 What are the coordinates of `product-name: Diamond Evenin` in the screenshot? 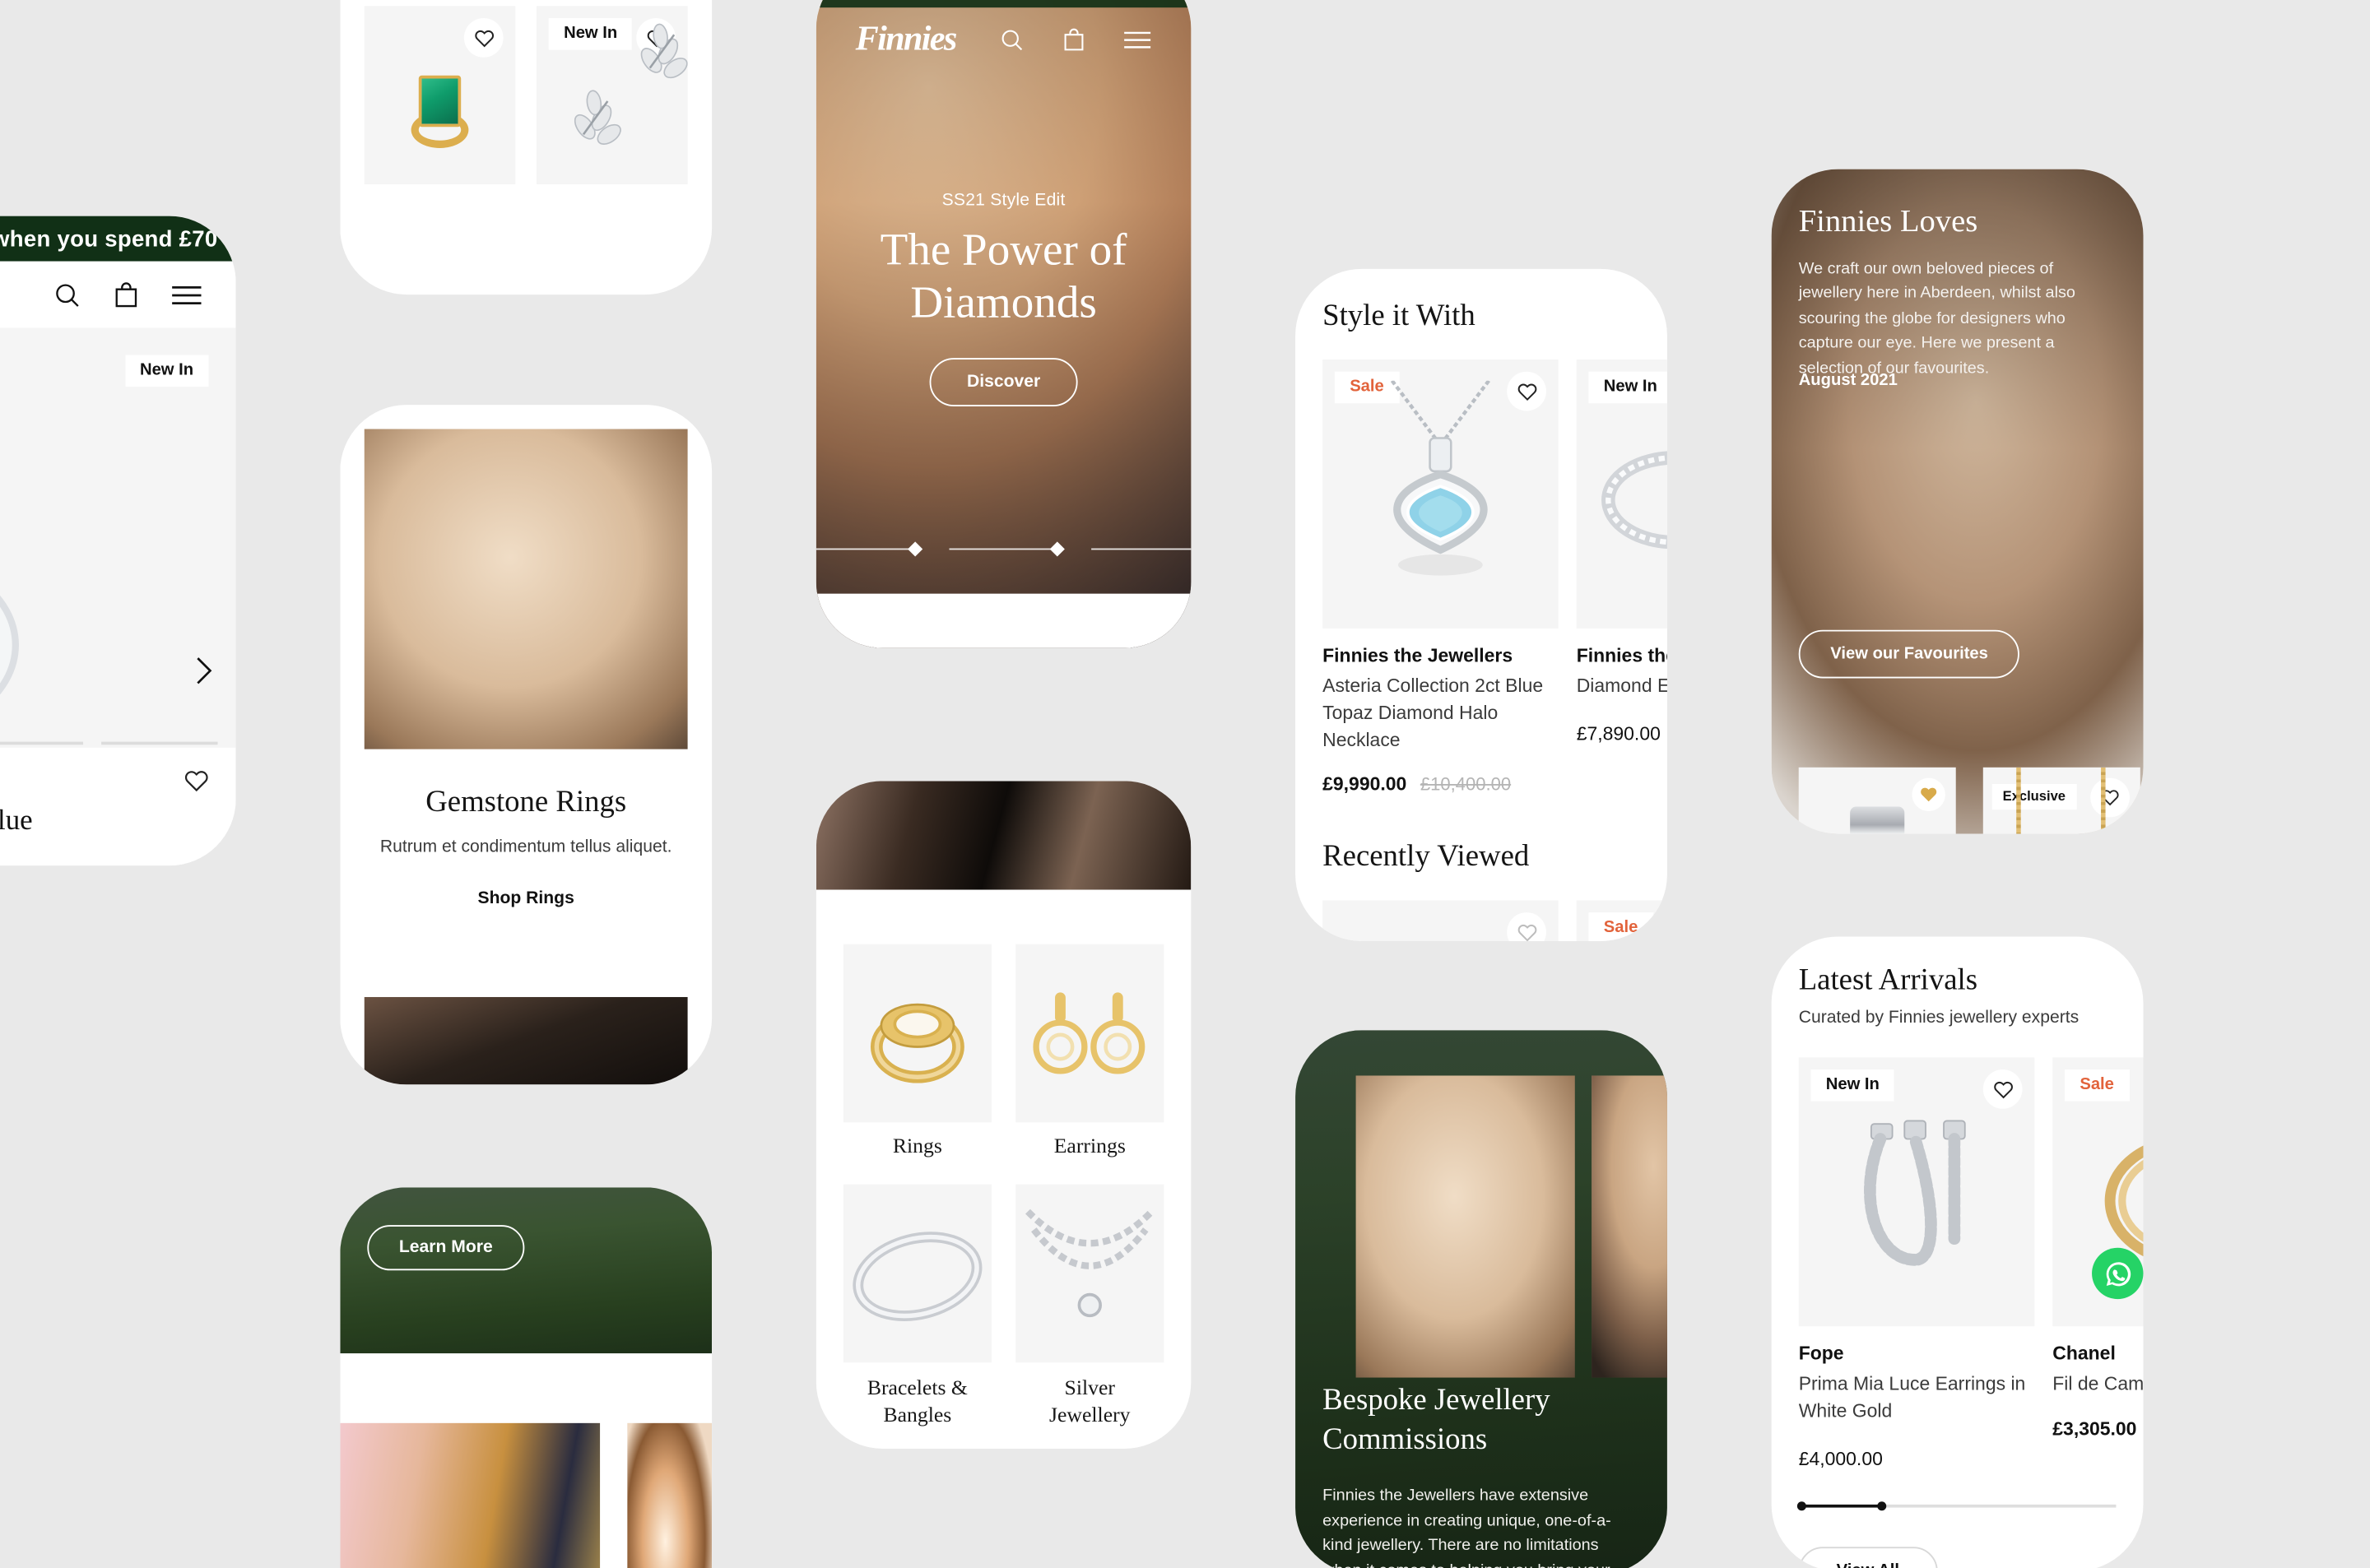 It's located at (1621, 686).